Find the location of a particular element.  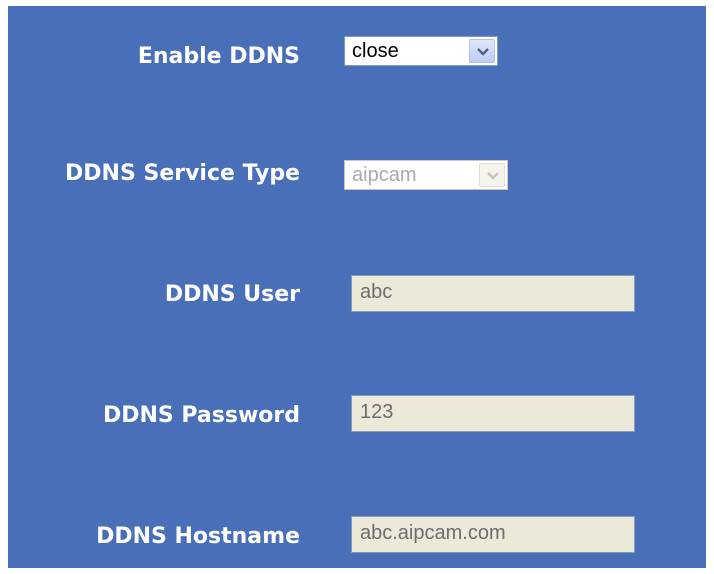

ddns-hostname-field: abc.aipcam.com is located at coordinates (493, 534).